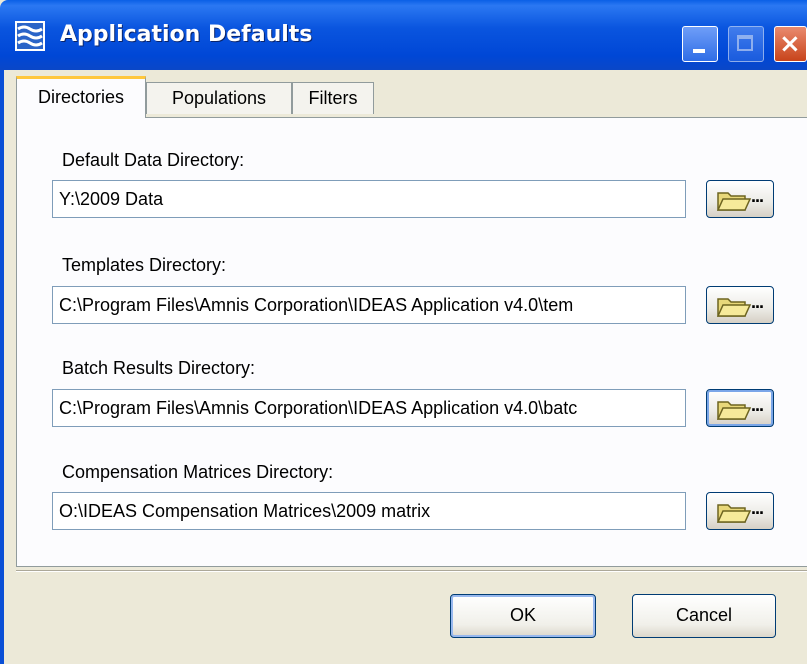 Image resolution: width=807 pixels, height=664 pixels. I want to click on tab-filters: Filters, so click(333, 98).